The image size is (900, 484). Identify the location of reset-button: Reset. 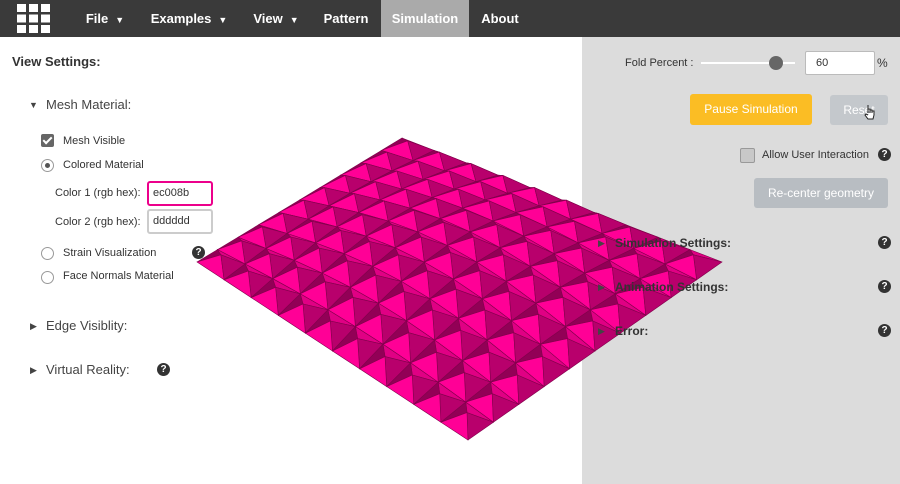
(859, 110).